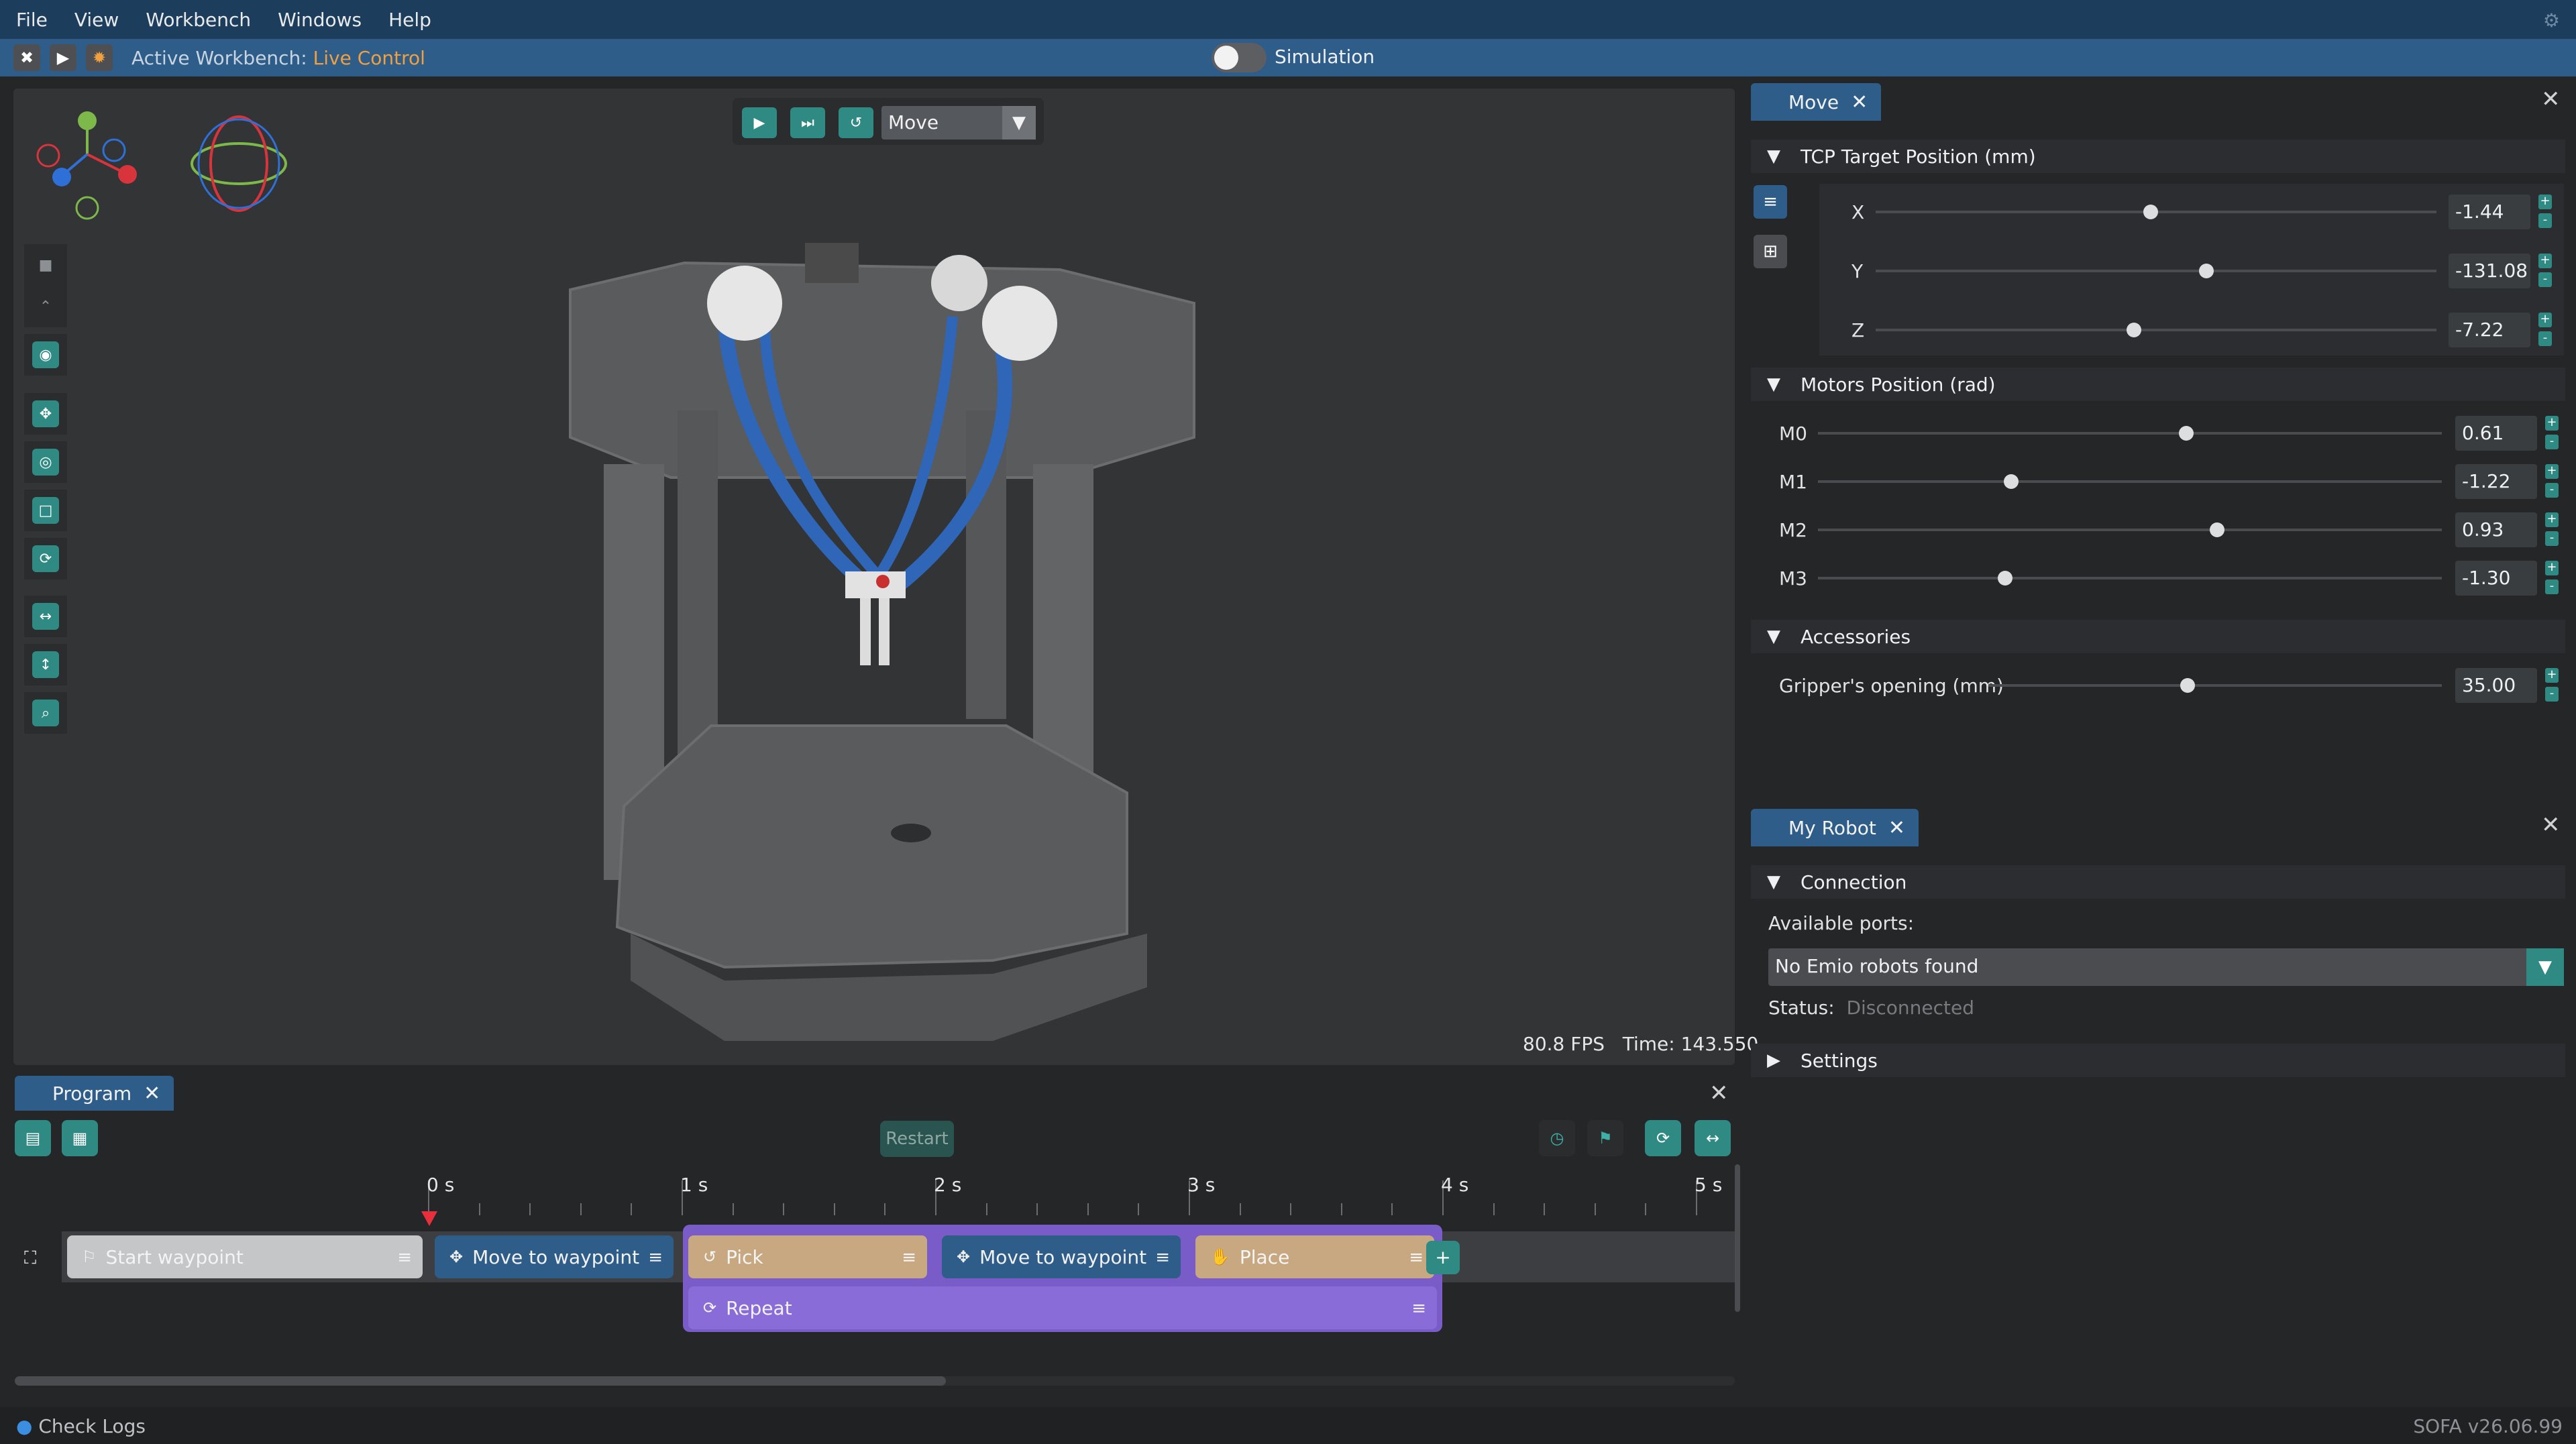 The image size is (2576, 1444). I want to click on horizontal-scrollbar, so click(875, 1381).